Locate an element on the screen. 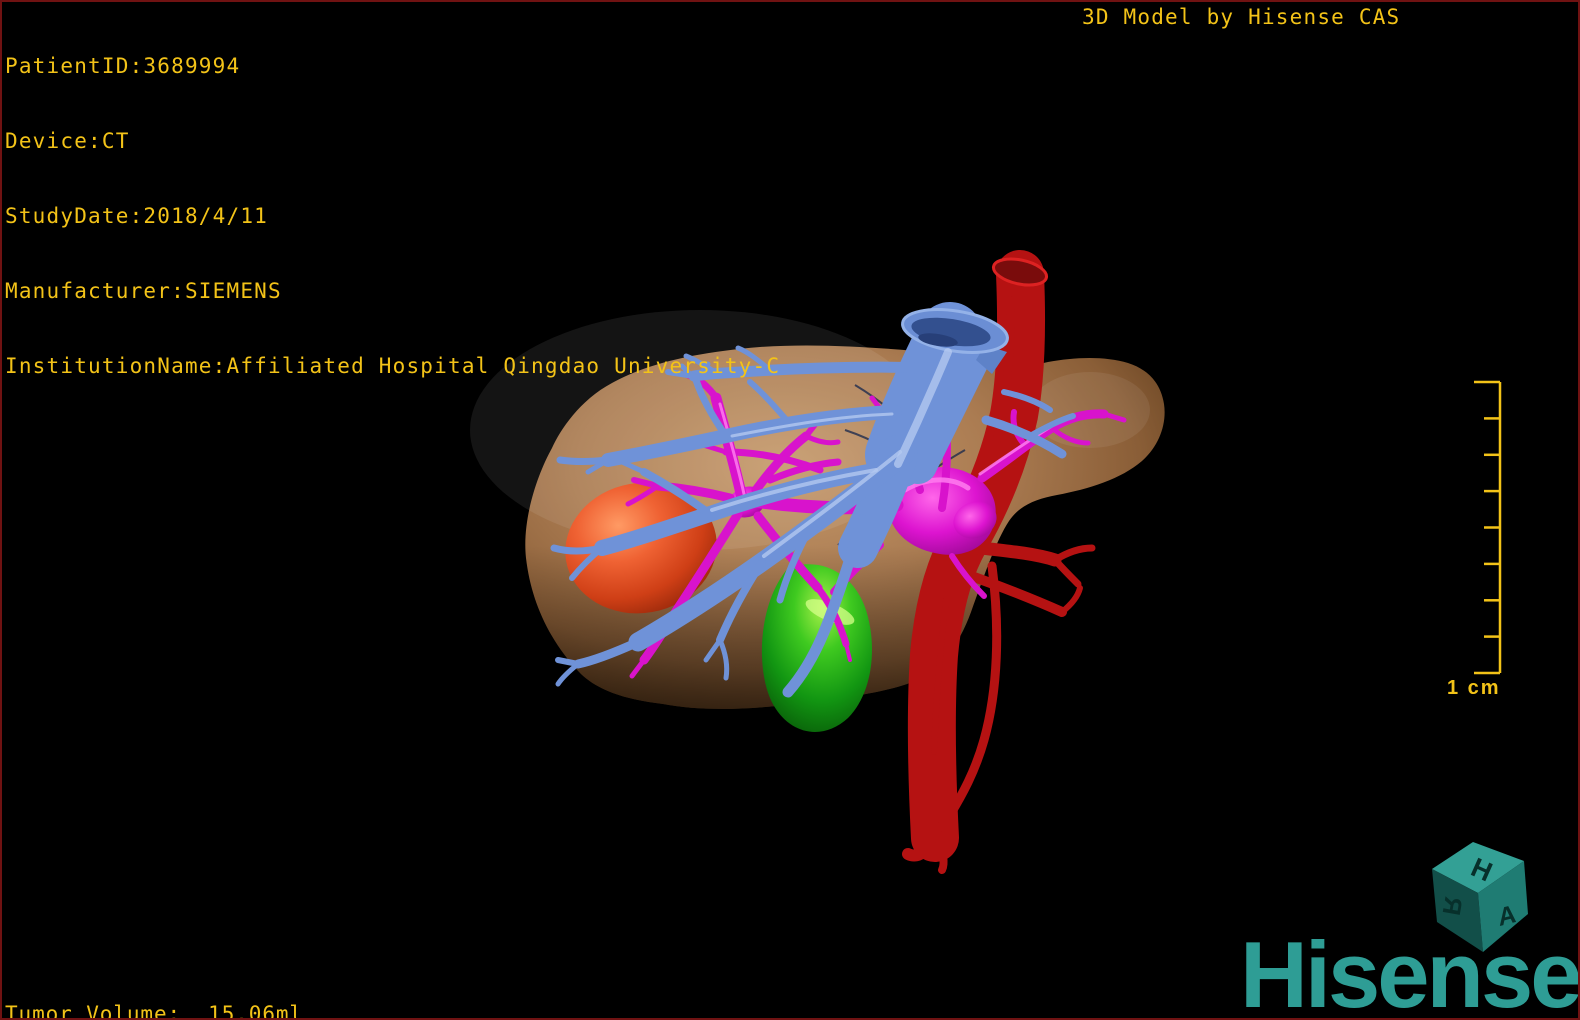 This screenshot has width=1580, height=1020. orientation-cube: H R A is located at coordinates (1480, 897).